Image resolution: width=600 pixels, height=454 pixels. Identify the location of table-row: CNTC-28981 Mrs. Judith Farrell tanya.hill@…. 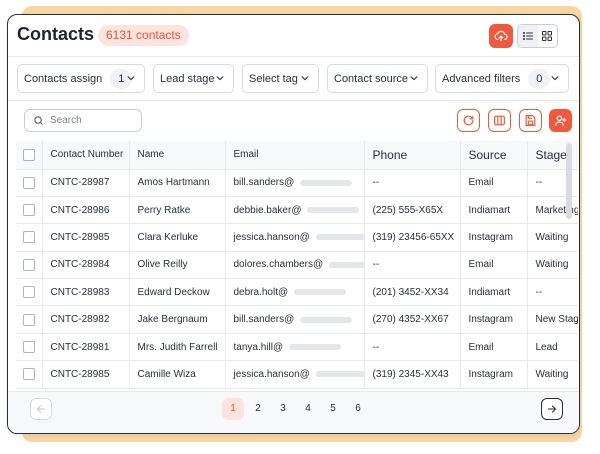
(297, 347).